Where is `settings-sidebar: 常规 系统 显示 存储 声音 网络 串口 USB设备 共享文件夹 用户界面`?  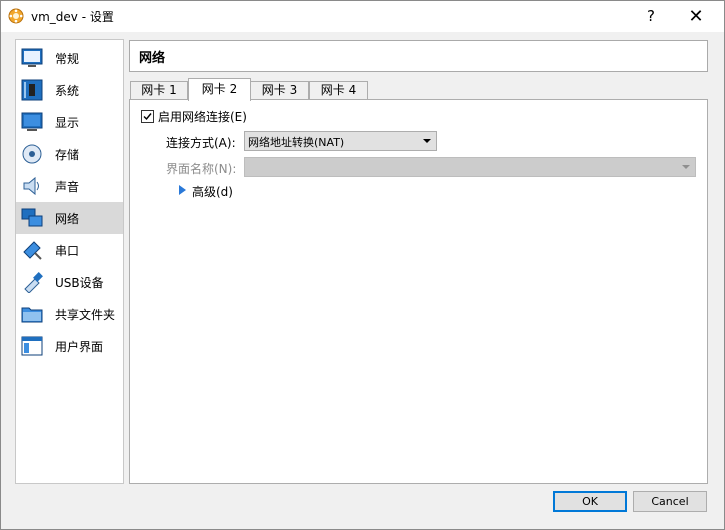 settings-sidebar: 常规 系统 显示 存储 声音 网络 串口 USB设备 共享文件夹 用户界面 is located at coordinates (69, 261).